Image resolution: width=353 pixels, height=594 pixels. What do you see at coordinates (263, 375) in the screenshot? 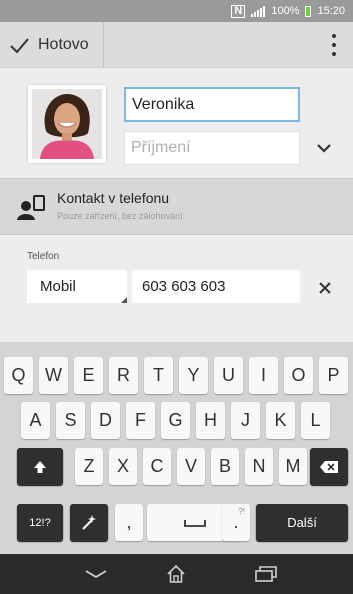
I see `key-i: I` at bounding box center [263, 375].